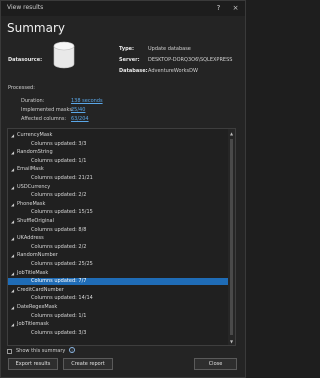 The height and width of the screenshot is (378, 320). Describe the element at coordinates (35, 135) in the screenshot. I see `mask-name: CurrencyMask` at that location.